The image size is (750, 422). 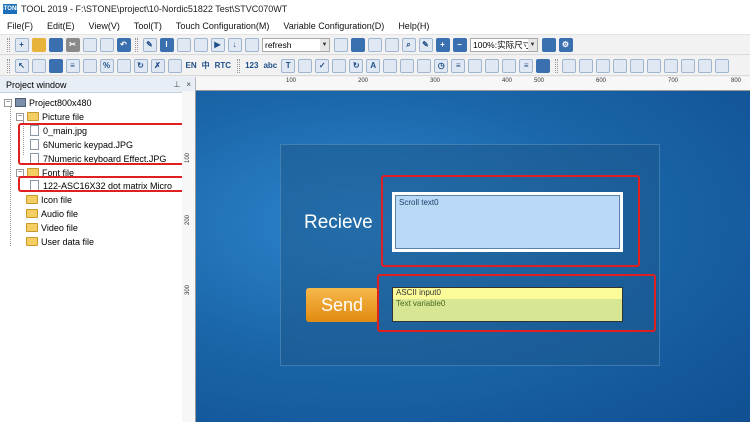 What do you see at coordinates (637, 65) in the screenshot?
I see `align-middle-icon` at bounding box center [637, 65].